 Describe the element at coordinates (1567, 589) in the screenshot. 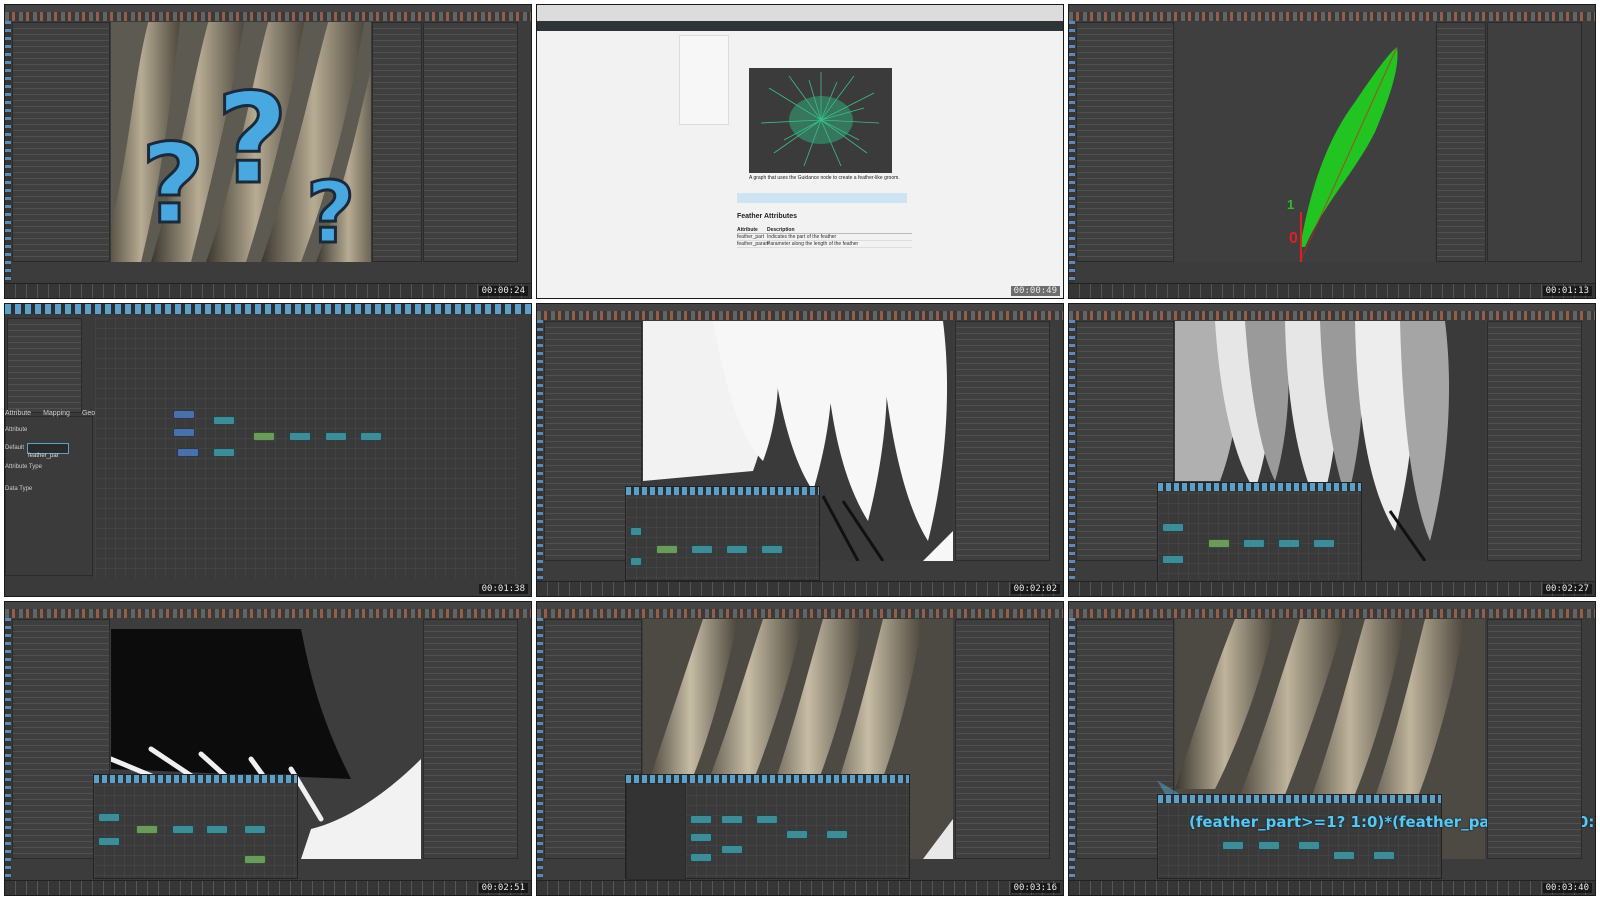

I see `timestamp: 00:02:27` at that location.